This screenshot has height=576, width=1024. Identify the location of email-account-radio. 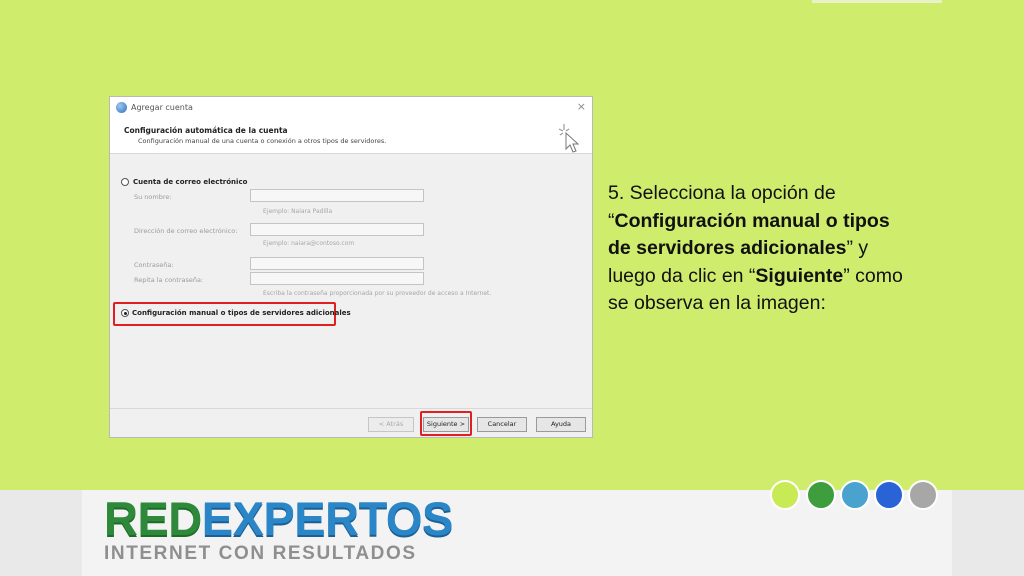
(125, 182).